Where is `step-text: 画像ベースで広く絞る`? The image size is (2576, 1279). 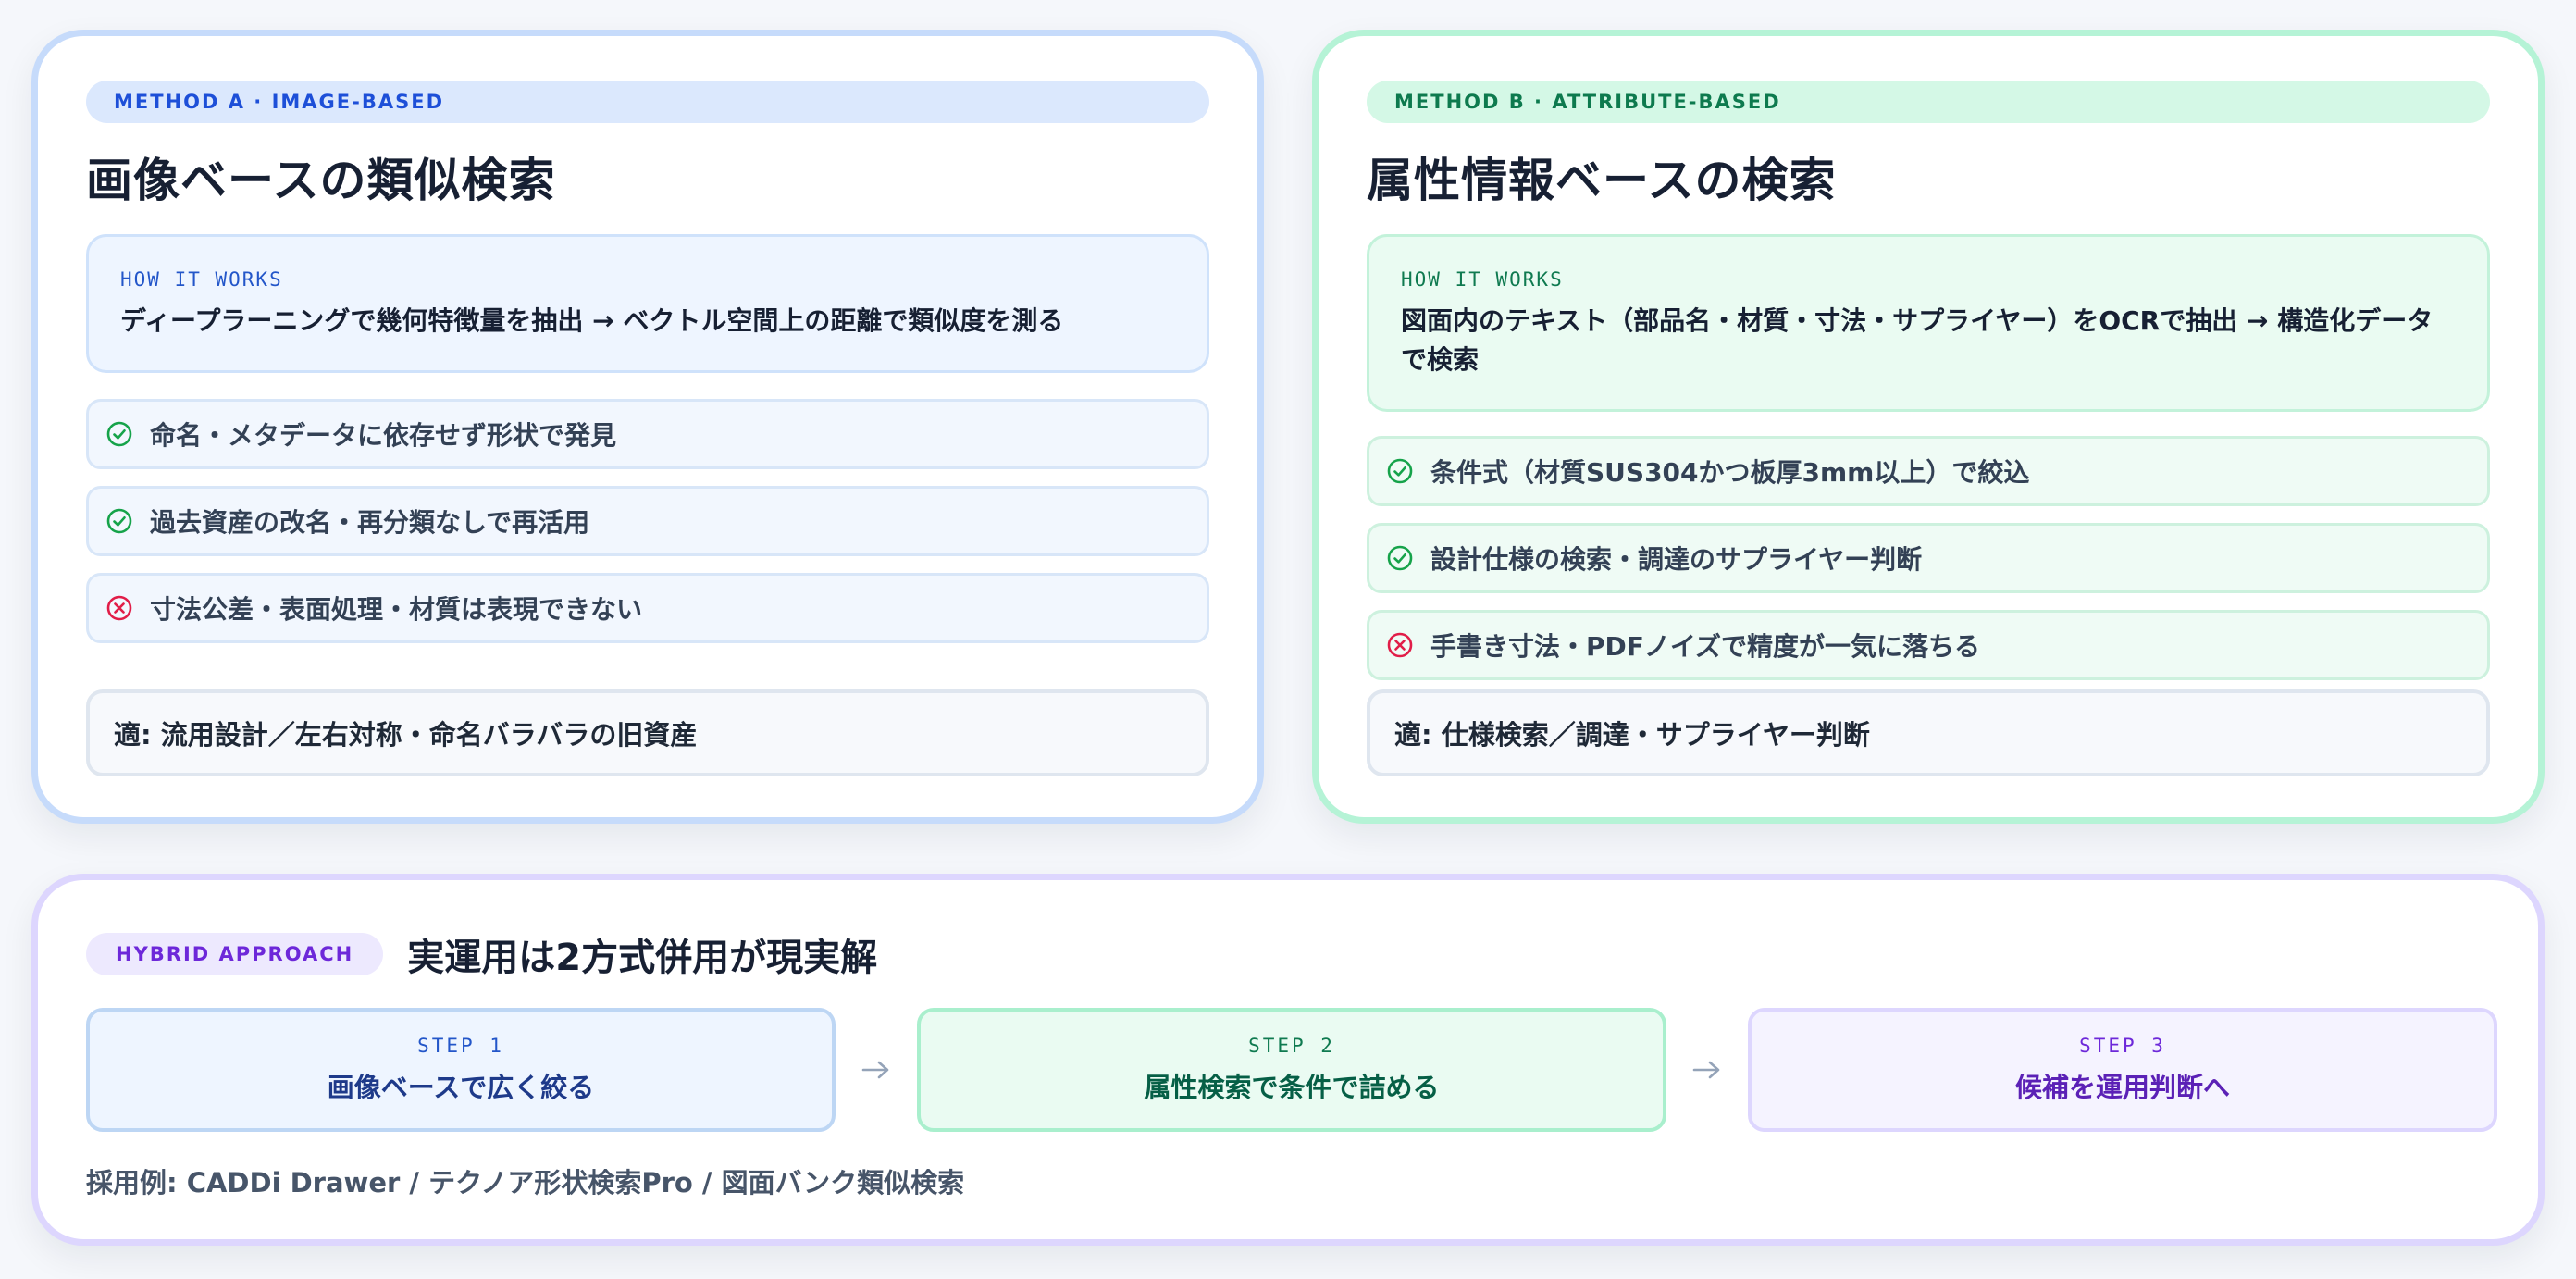 step-text: 画像ベースで広く絞る is located at coordinates (461, 1087).